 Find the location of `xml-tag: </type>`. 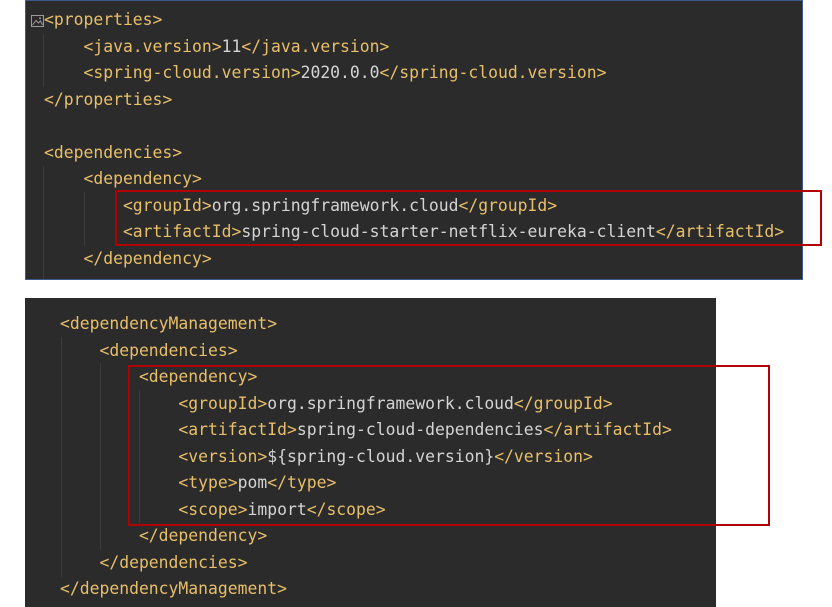

xml-tag: </type> is located at coordinates (302, 482).